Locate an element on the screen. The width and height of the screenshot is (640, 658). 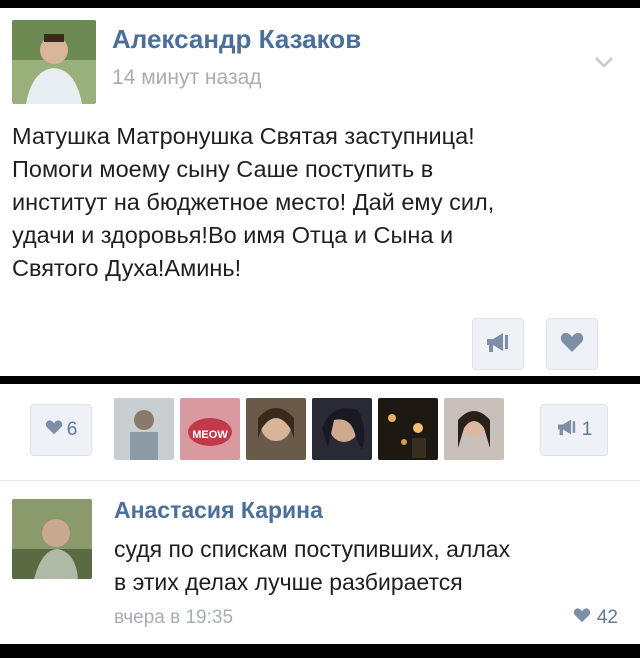
top-border is located at coordinates (320, 4).